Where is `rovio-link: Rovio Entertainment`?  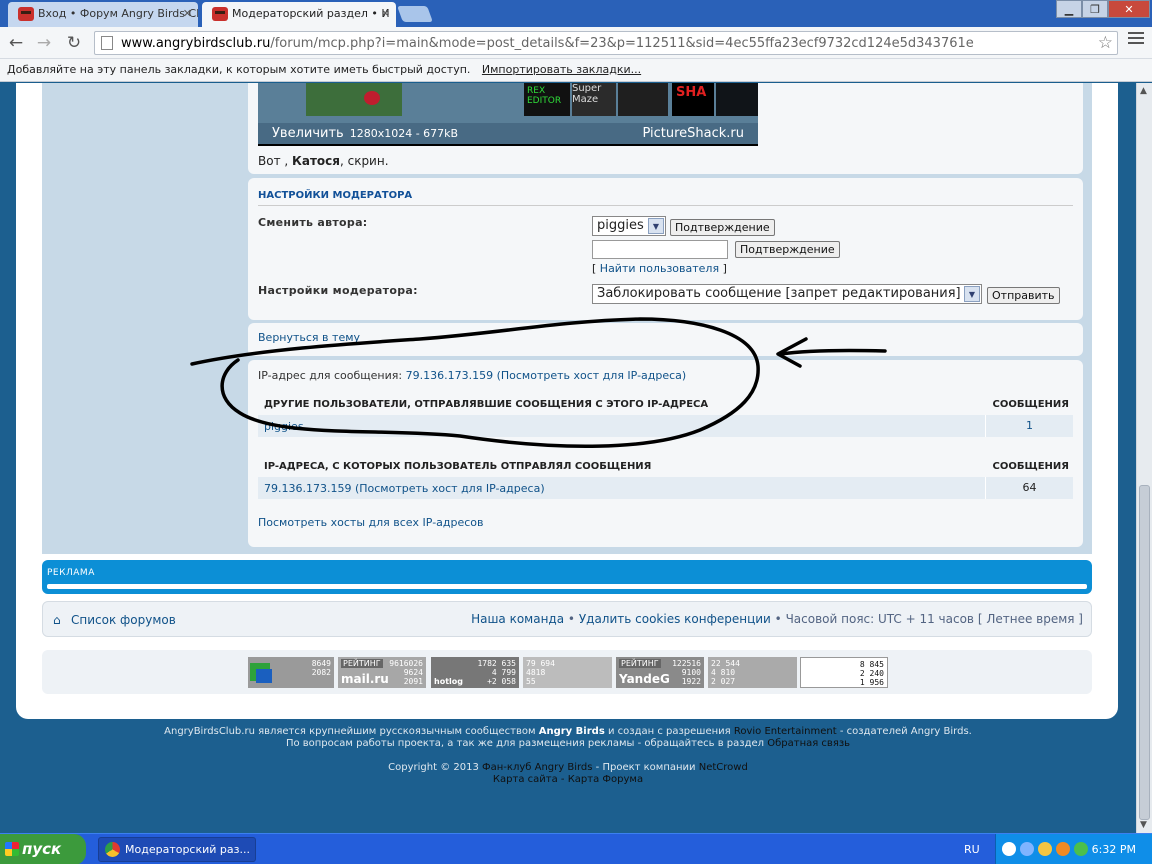 rovio-link: Rovio Entertainment is located at coordinates (785, 731).